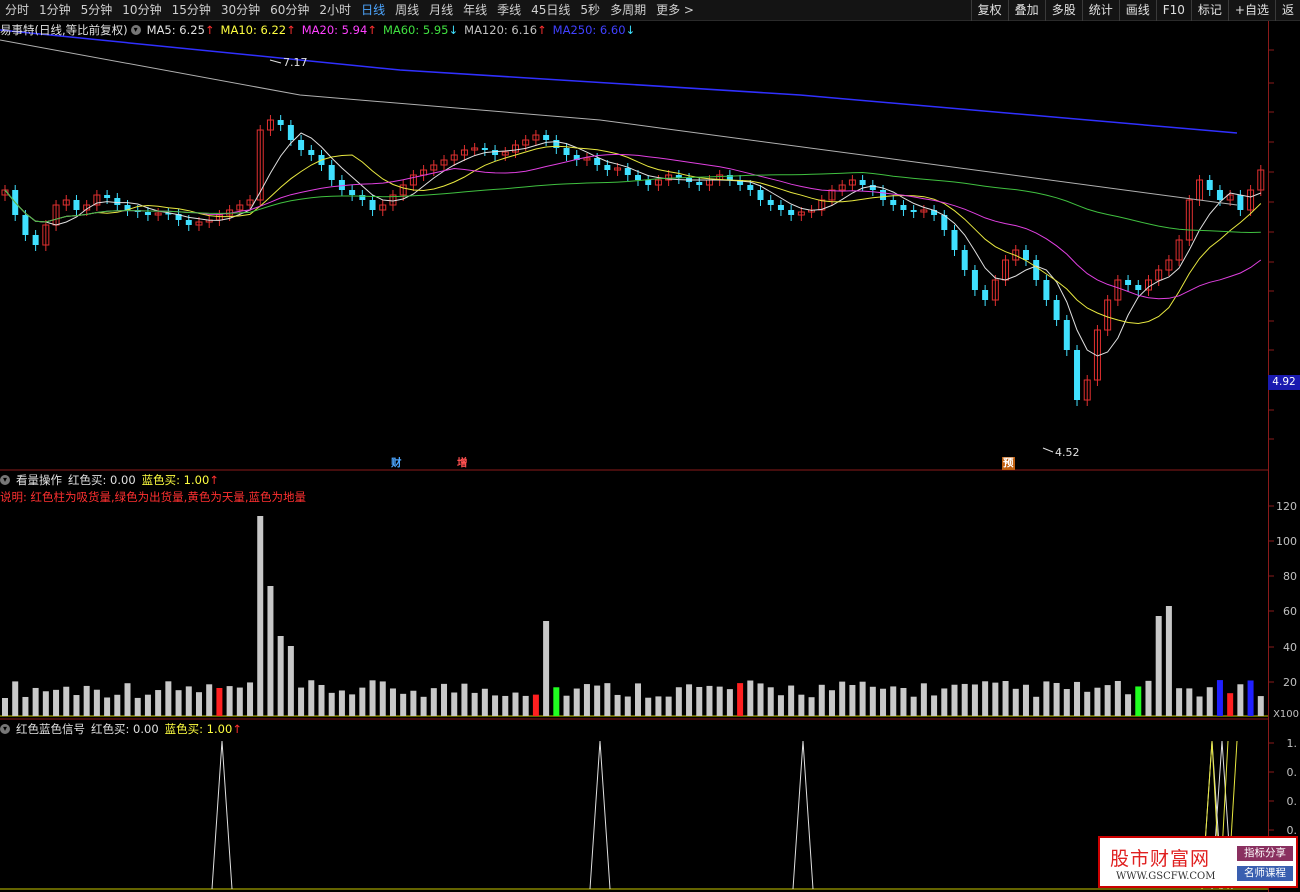  Describe the element at coordinates (295, 62) in the screenshot. I see `high-price-label: 7.17` at that location.